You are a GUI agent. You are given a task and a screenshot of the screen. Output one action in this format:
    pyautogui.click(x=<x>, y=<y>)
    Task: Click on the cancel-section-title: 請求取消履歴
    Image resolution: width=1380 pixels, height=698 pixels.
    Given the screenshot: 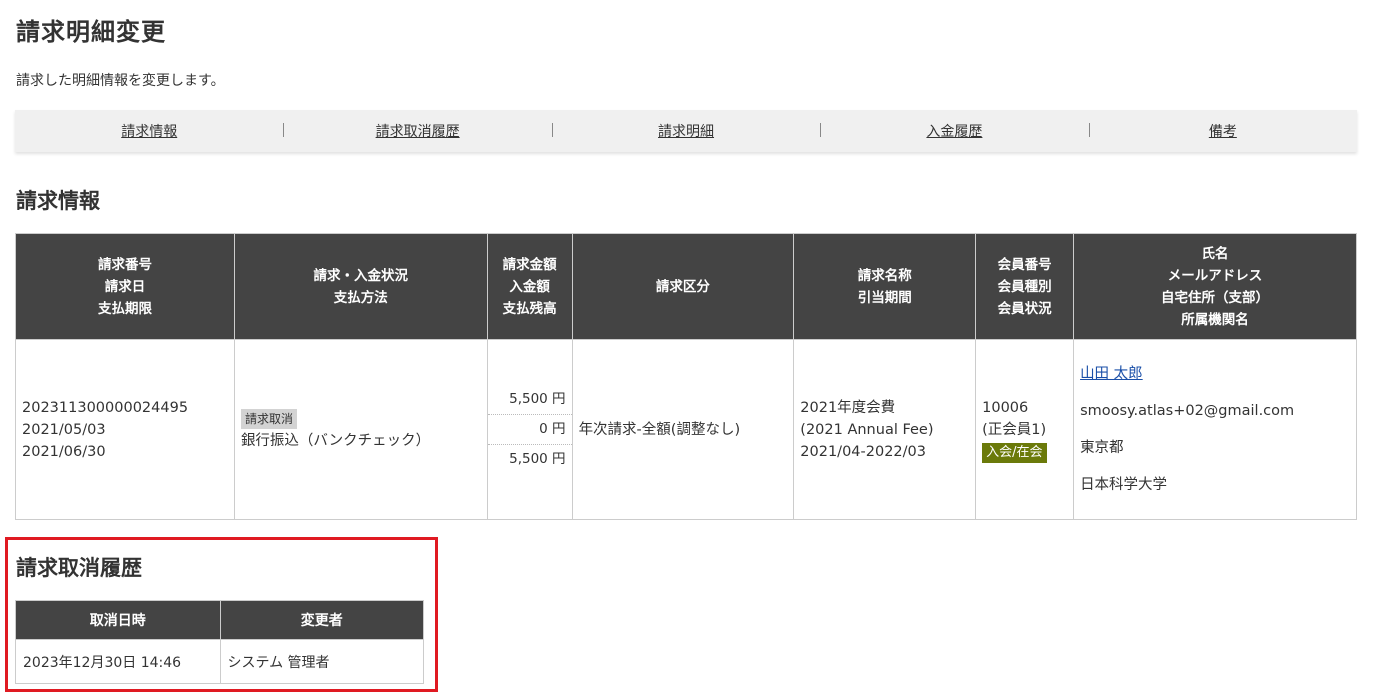 What is the action you would take?
    pyautogui.click(x=79, y=568)
    